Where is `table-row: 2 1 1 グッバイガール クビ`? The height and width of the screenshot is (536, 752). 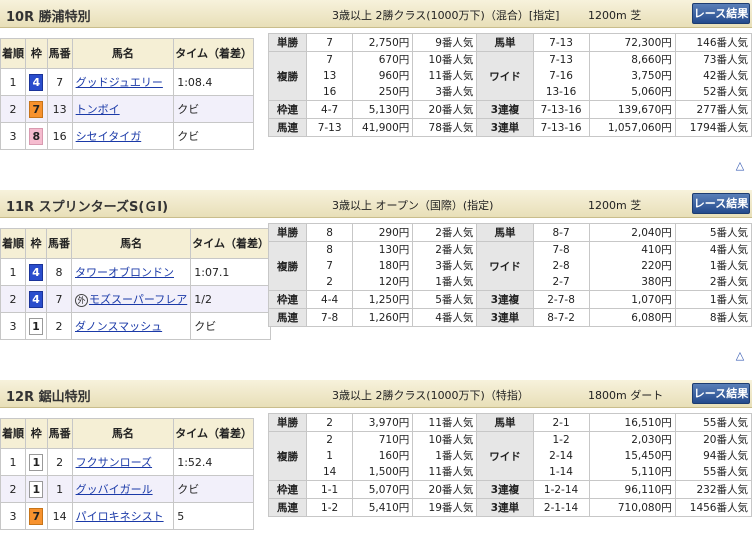
table-row: 2 1 1 グッバイガール クビ is located at coordinates (127, 489).